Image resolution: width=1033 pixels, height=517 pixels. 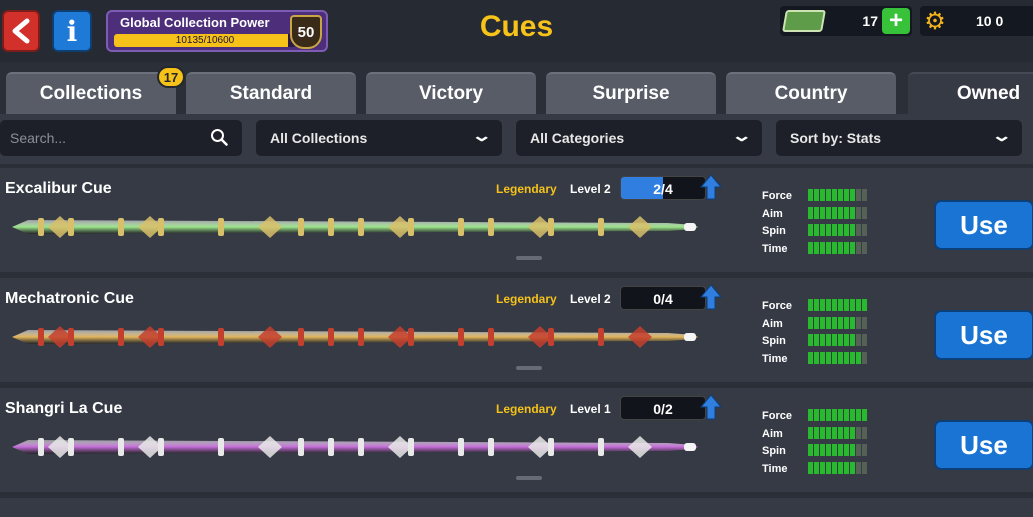 What do you see at coordinates (100, 138) in the screenshot?
I see `search-input` at bounding box center [100, 138].